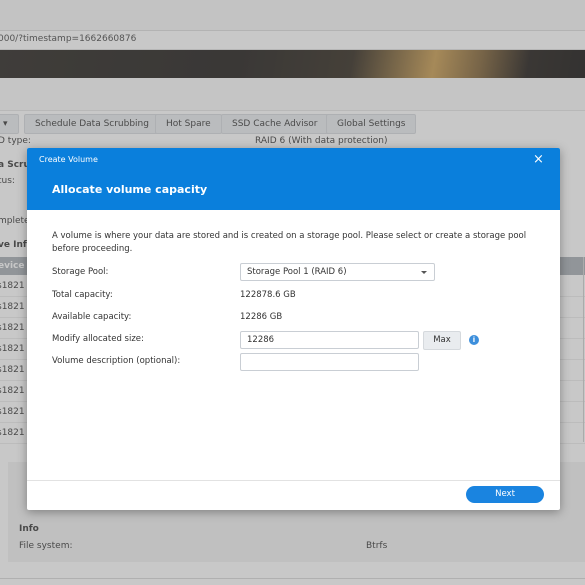 This screenshot has width=585, height=585. Describe the element at coordinates (82, 295) in the screenshot. I see `total-capacity-label: Total capacity:` at that location.